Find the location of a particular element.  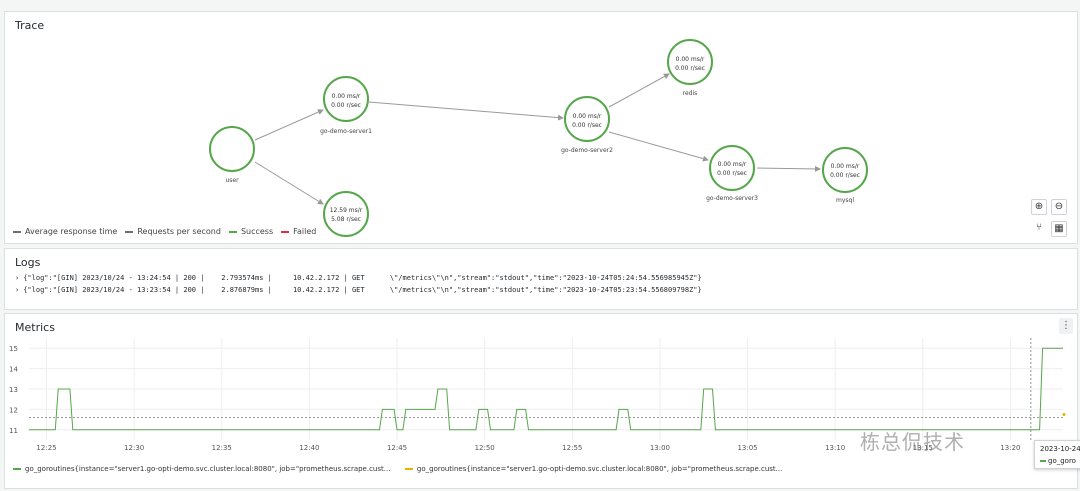

edge-user-server1b is located at coordinates (289, 183).